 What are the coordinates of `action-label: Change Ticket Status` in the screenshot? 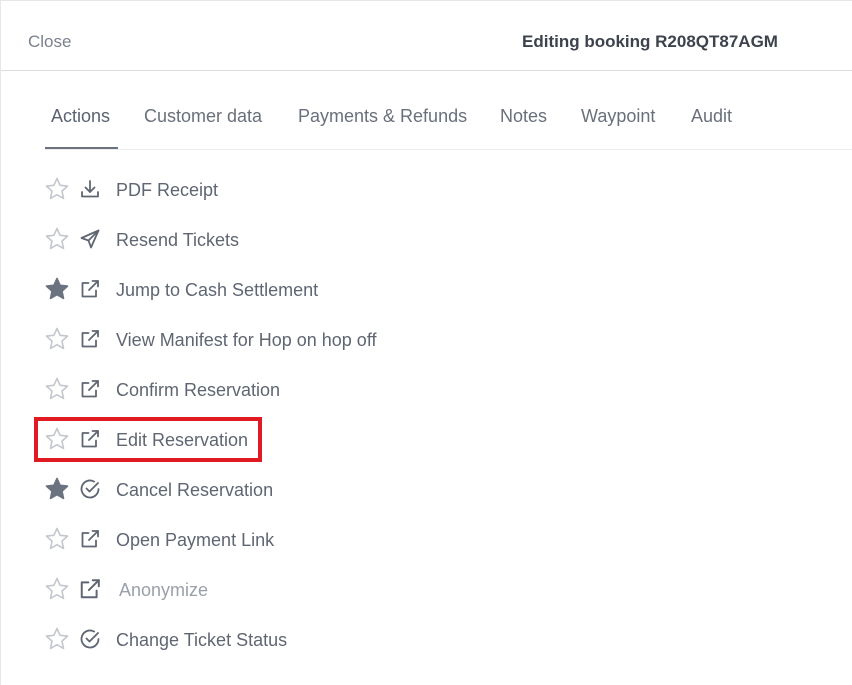 It's located at (201, 640).